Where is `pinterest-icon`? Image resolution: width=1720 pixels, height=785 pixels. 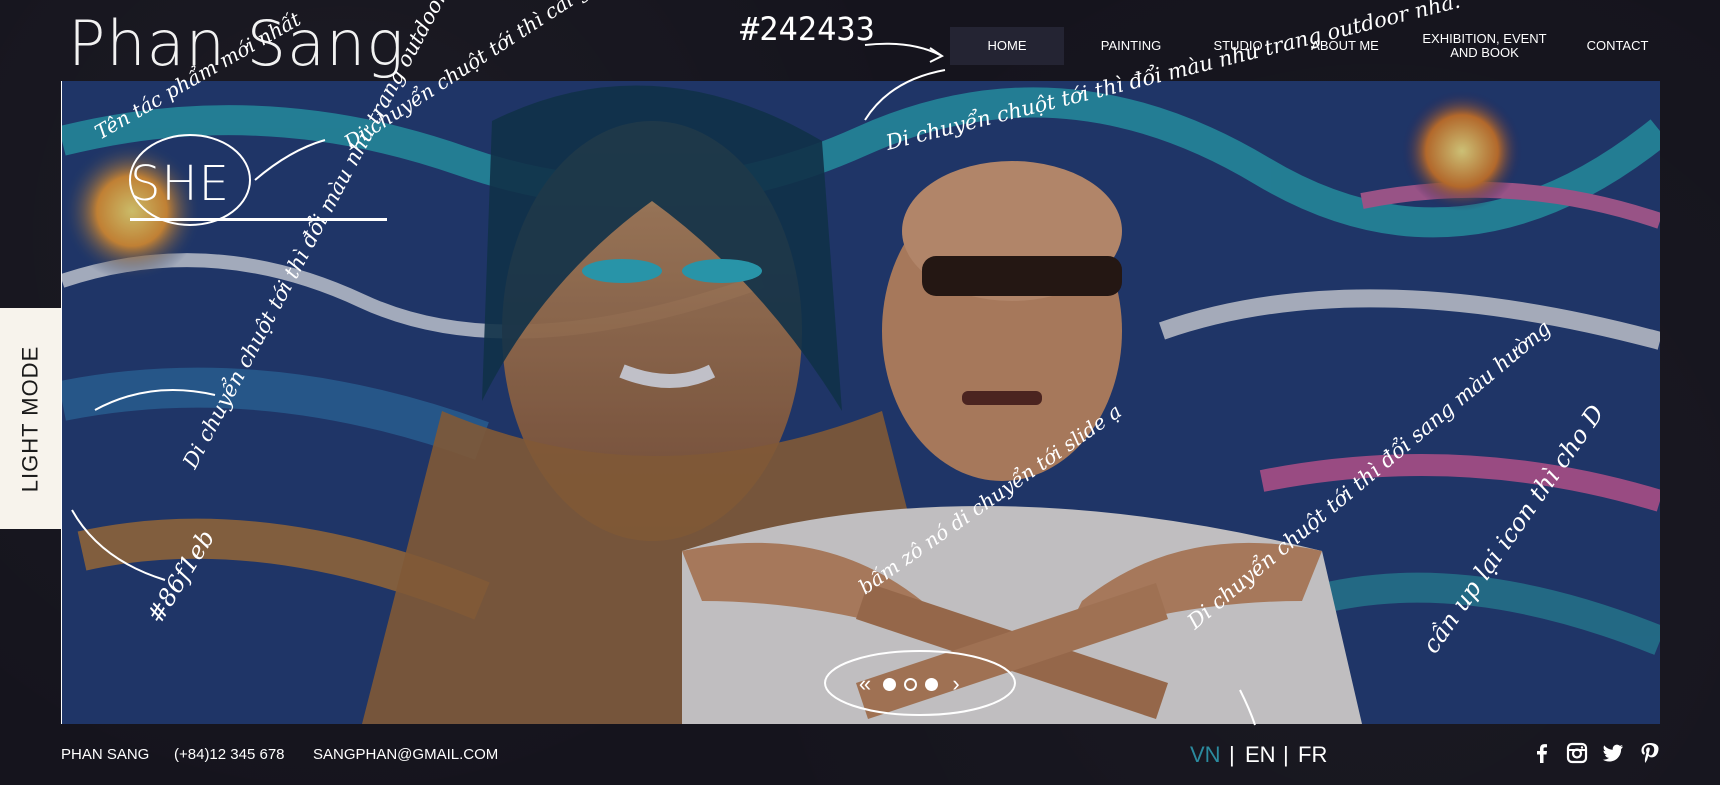
pinterest-icon is located at coordinates (1650, 753).